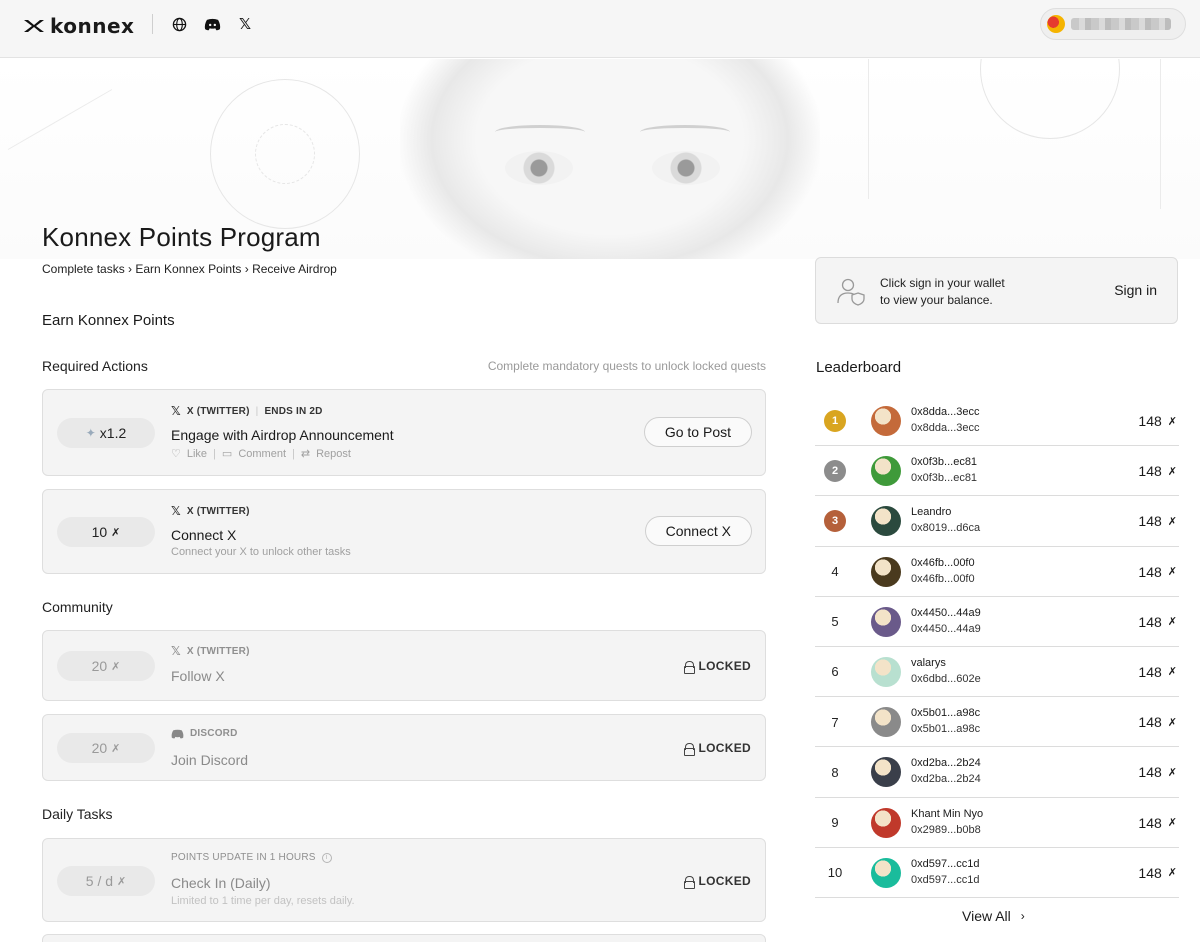  What do you see at coordinates (928, 662) in the screenshot?
I see `leaderboard-user-name: valarys` at bounding box center [928, 662].